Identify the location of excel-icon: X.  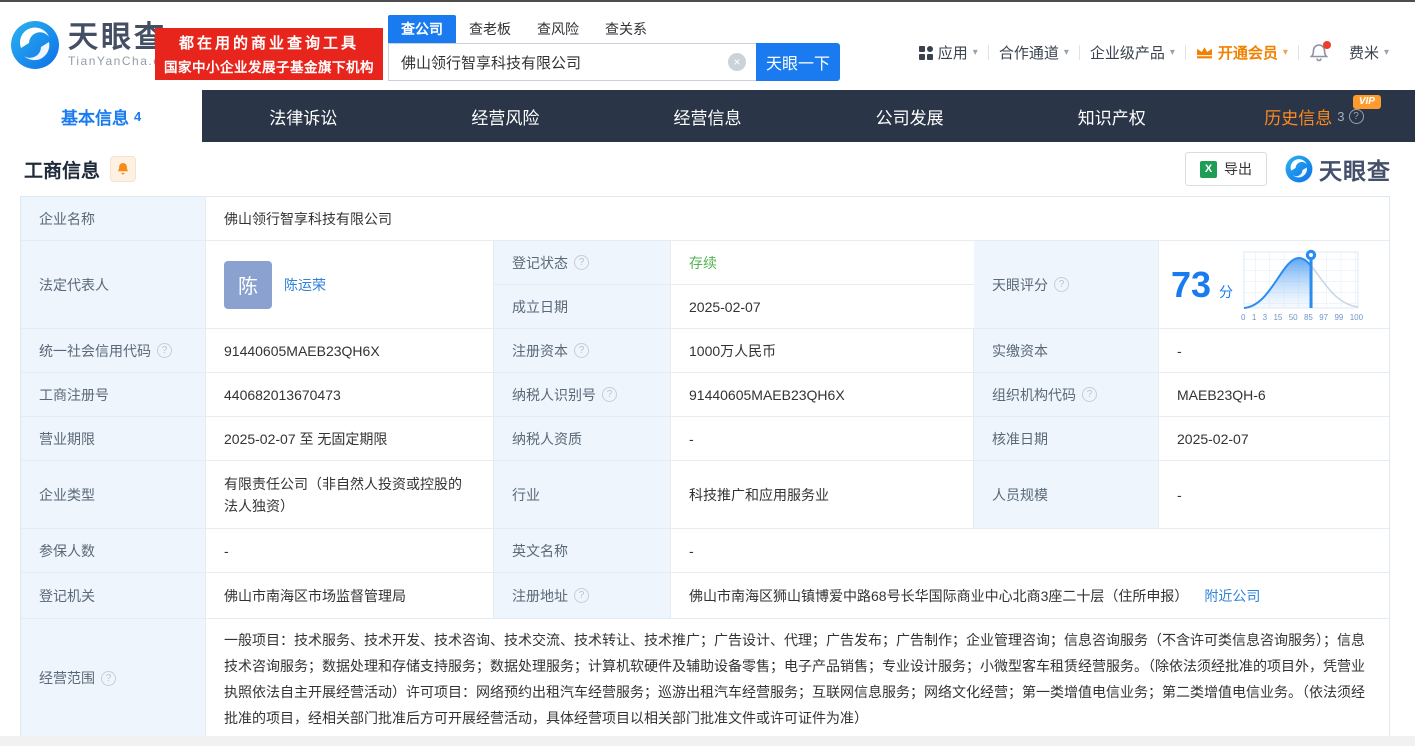
(1208, 169).